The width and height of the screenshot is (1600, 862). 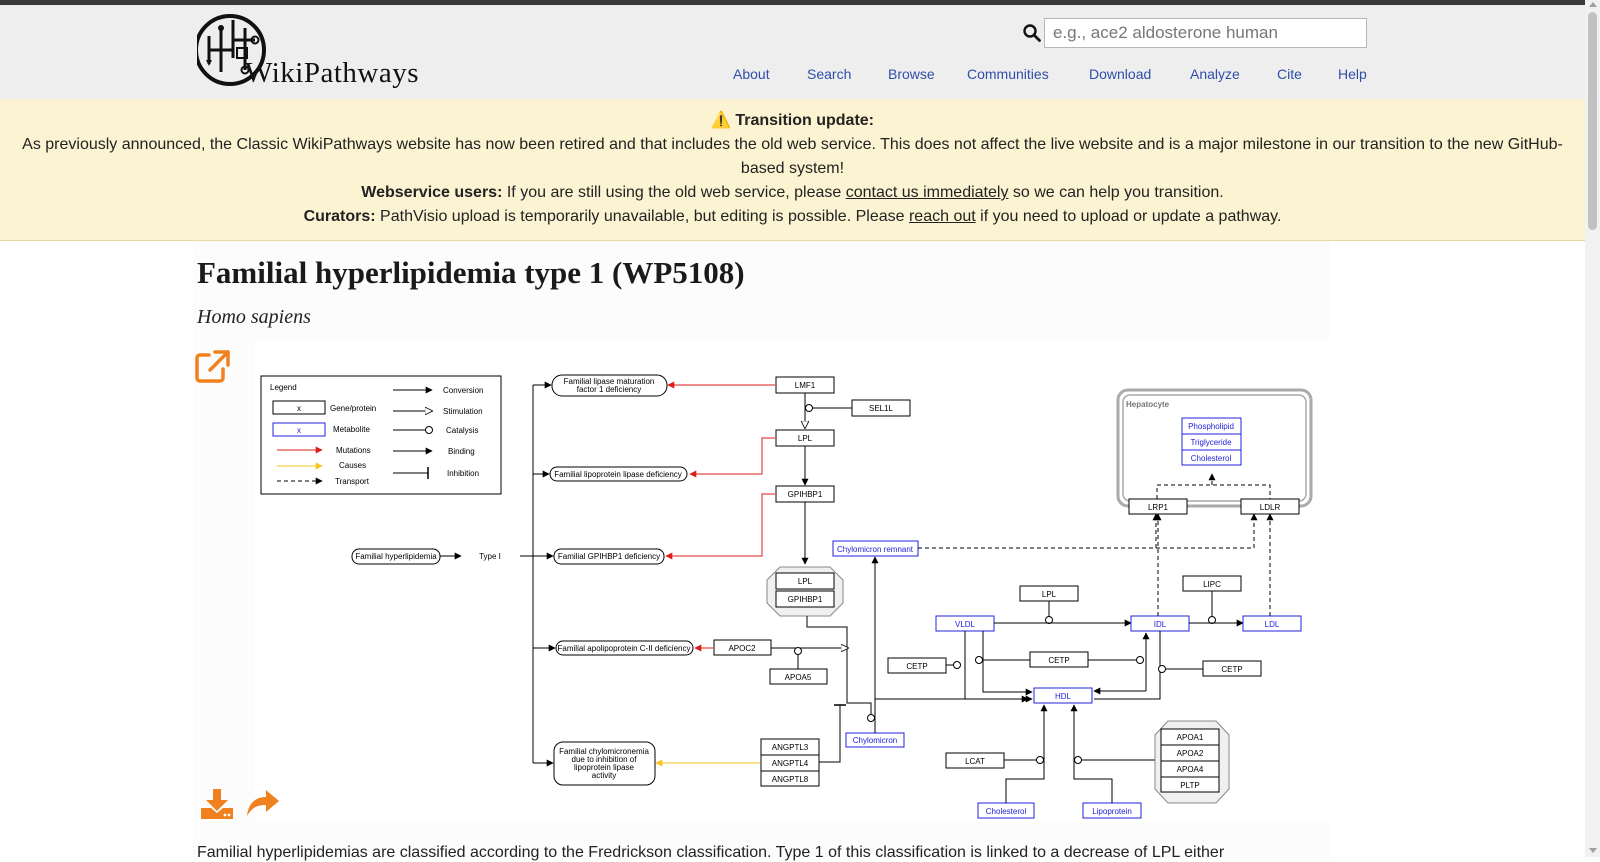 I want to click on apoc2-deficiency-label: Familial apolipoprotein C-II deficiency, so click(x=624, y=648).